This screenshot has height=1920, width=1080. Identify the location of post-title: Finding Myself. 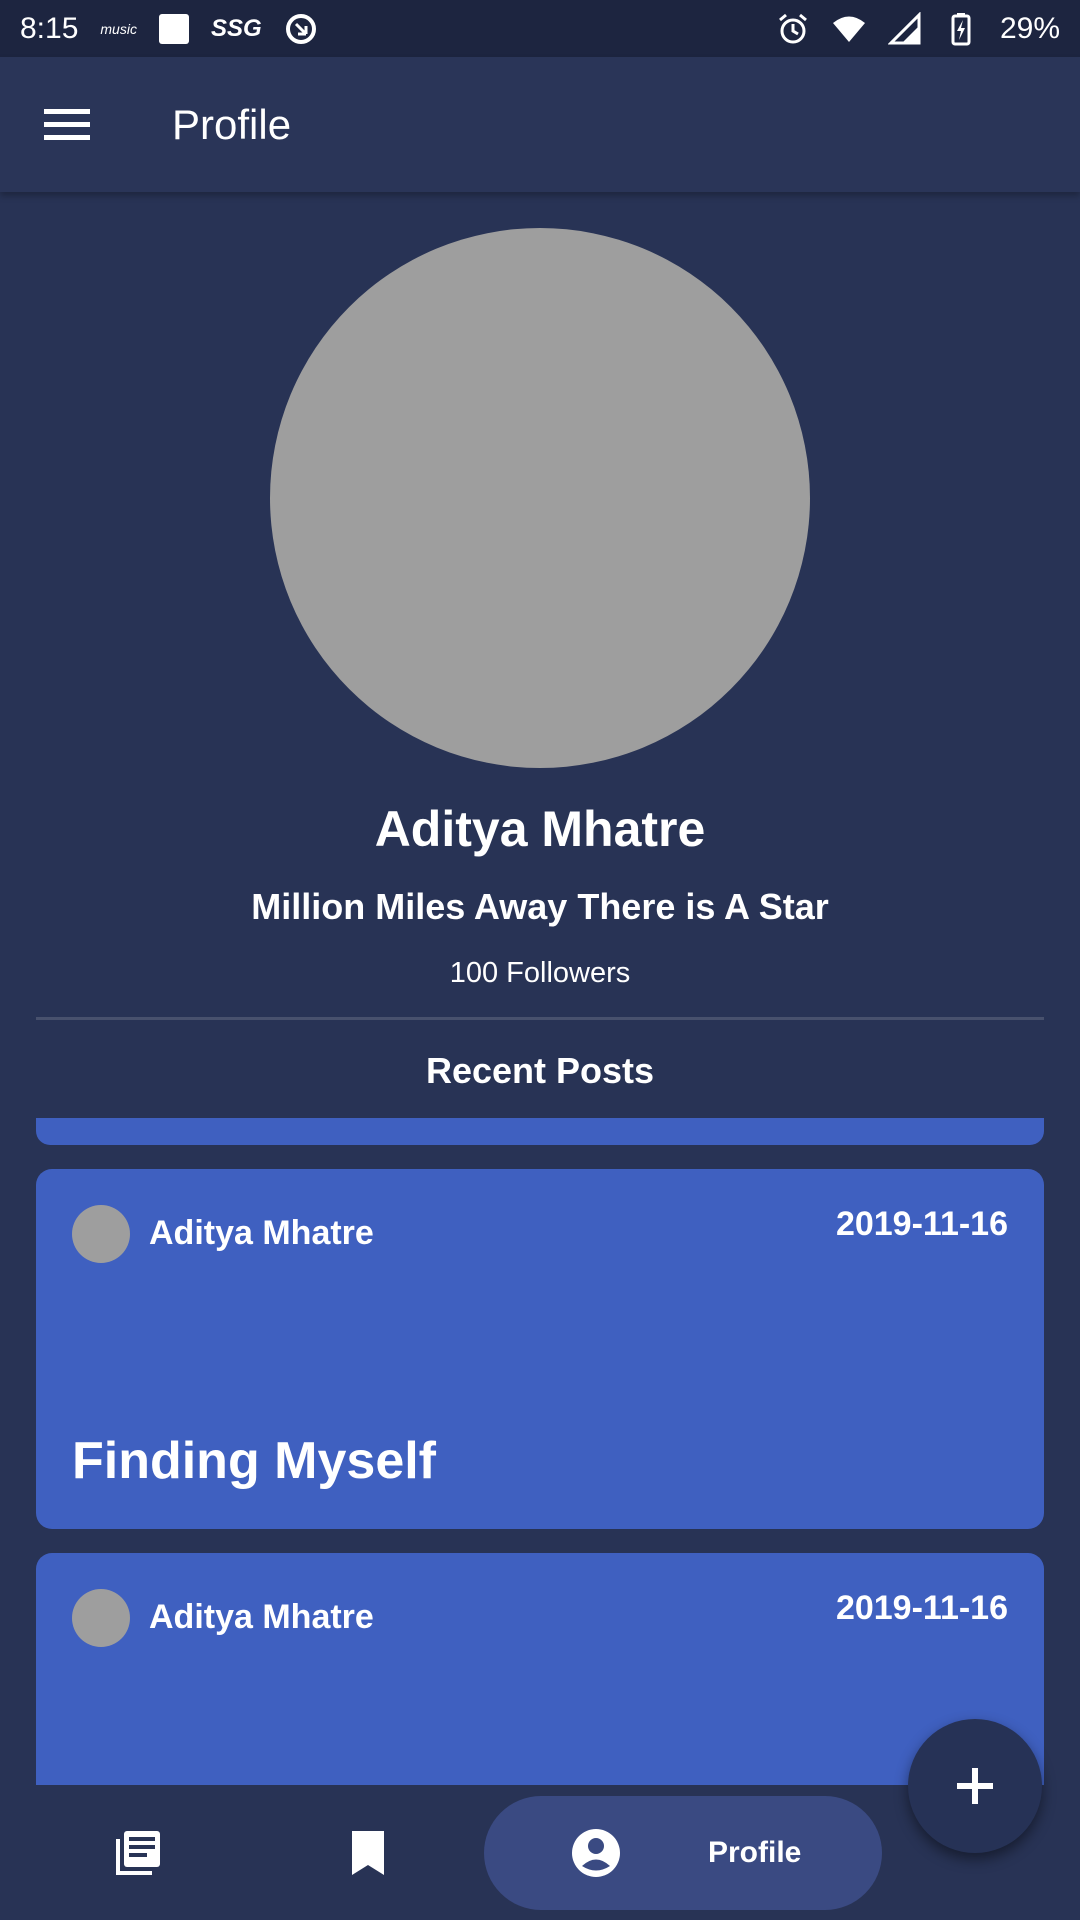
(254, 1461).